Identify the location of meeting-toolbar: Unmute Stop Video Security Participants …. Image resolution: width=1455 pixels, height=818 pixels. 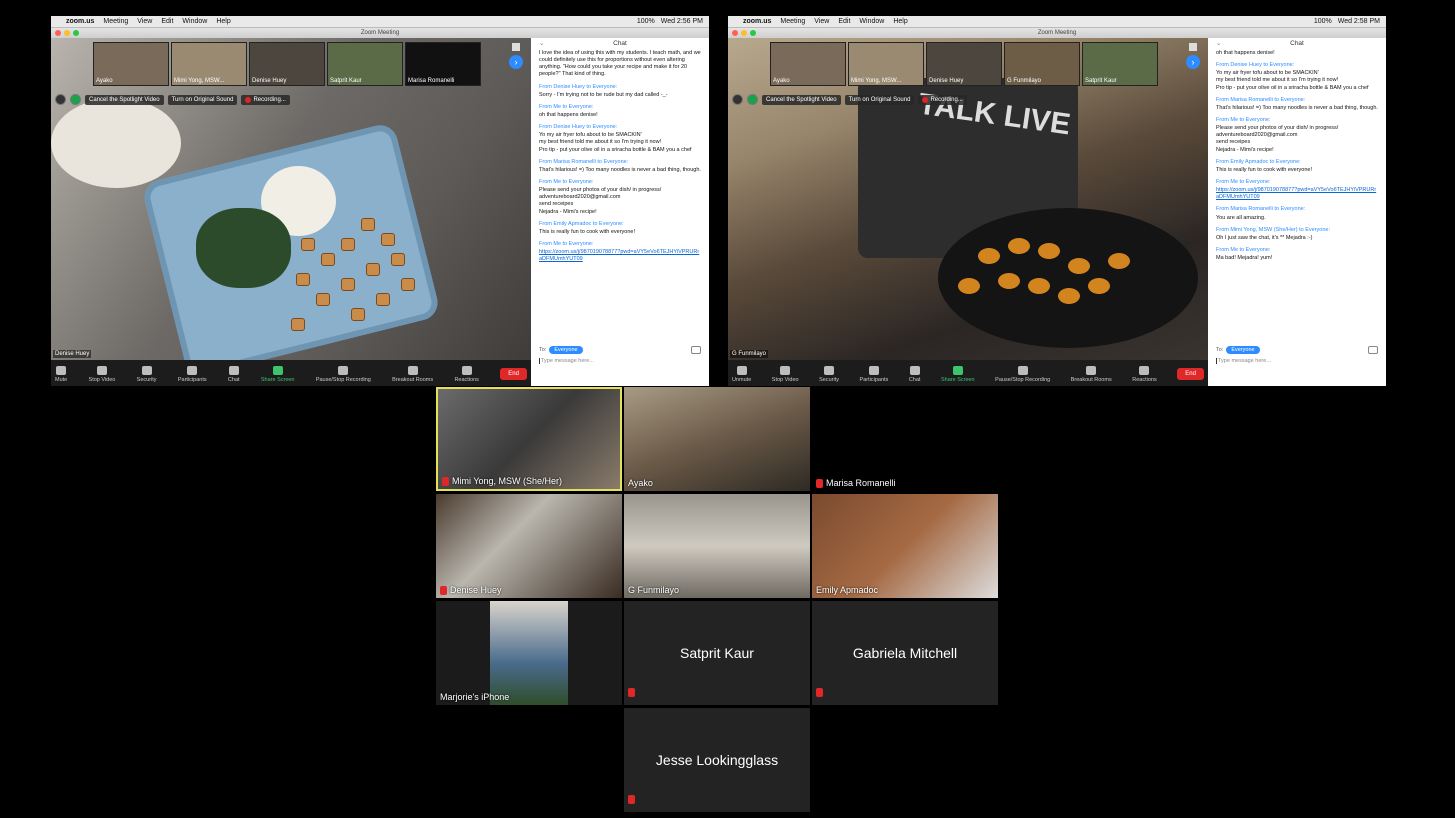
(968, 373).